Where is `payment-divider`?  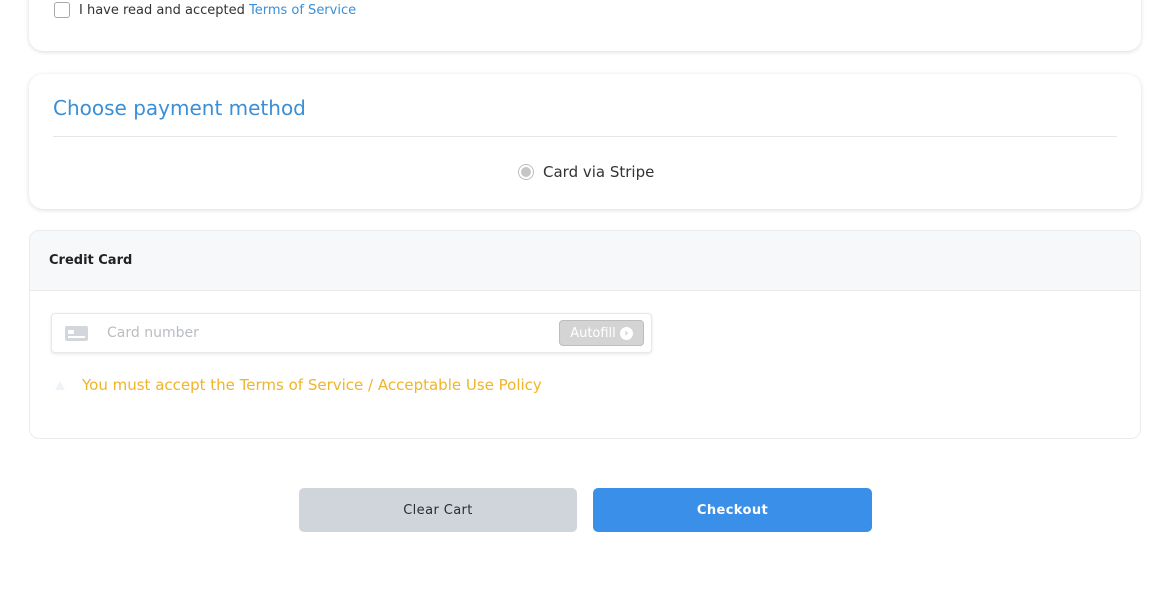
payment-divider is located at coordinates (585, 136).